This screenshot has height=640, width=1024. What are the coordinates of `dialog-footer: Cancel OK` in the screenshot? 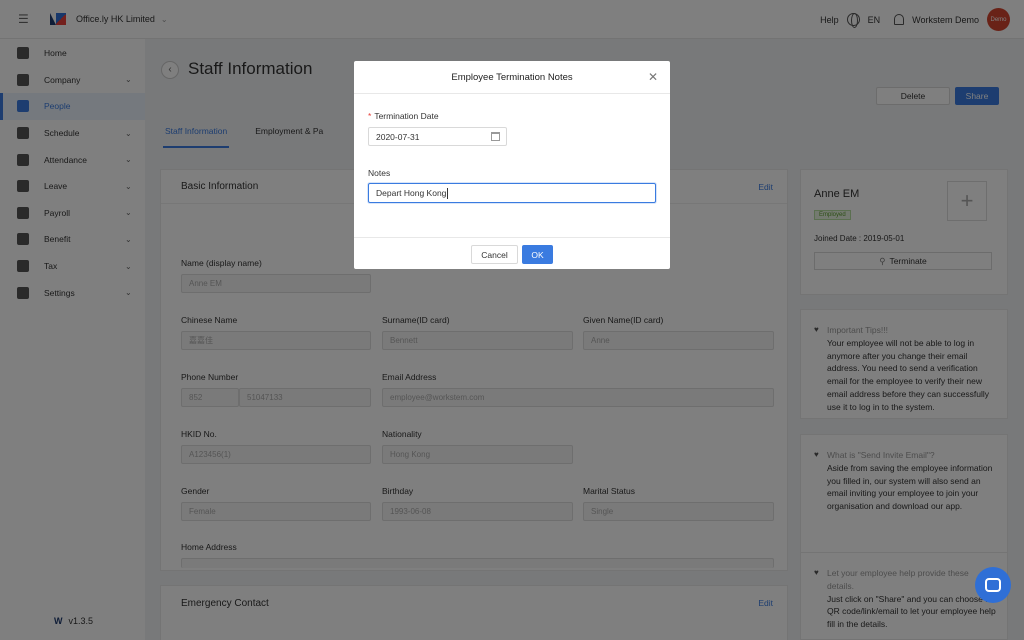 It's located at (512, 253).